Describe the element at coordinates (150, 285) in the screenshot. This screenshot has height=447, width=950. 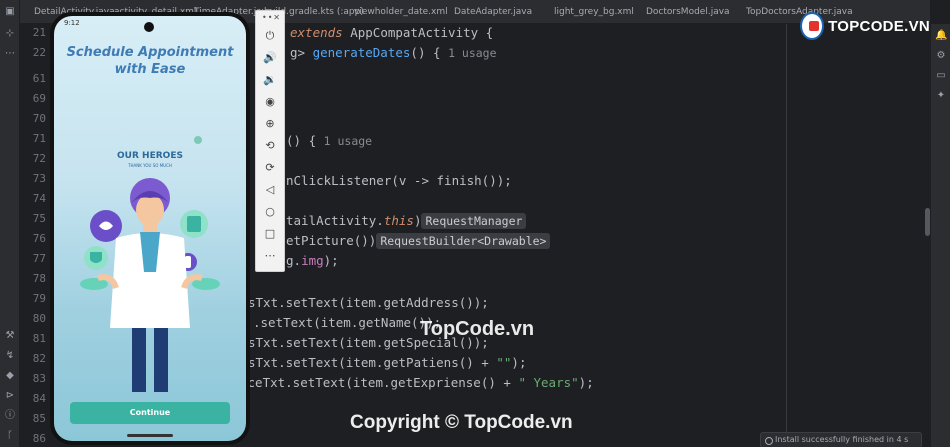
I see `doctor-illustration` at that location.